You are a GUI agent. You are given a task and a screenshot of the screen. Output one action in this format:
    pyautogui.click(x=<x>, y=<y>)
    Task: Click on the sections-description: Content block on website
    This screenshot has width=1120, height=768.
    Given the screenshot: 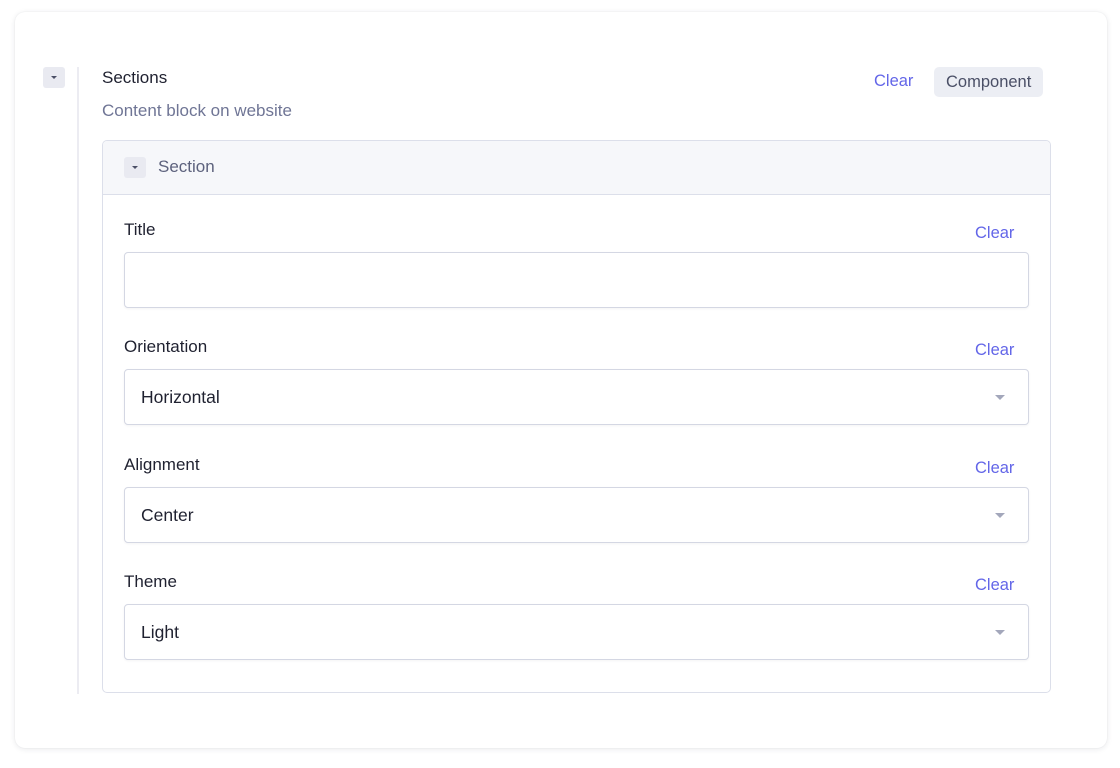 What is the action you would take?
    pyautogui.click(x=197, y=110)
    